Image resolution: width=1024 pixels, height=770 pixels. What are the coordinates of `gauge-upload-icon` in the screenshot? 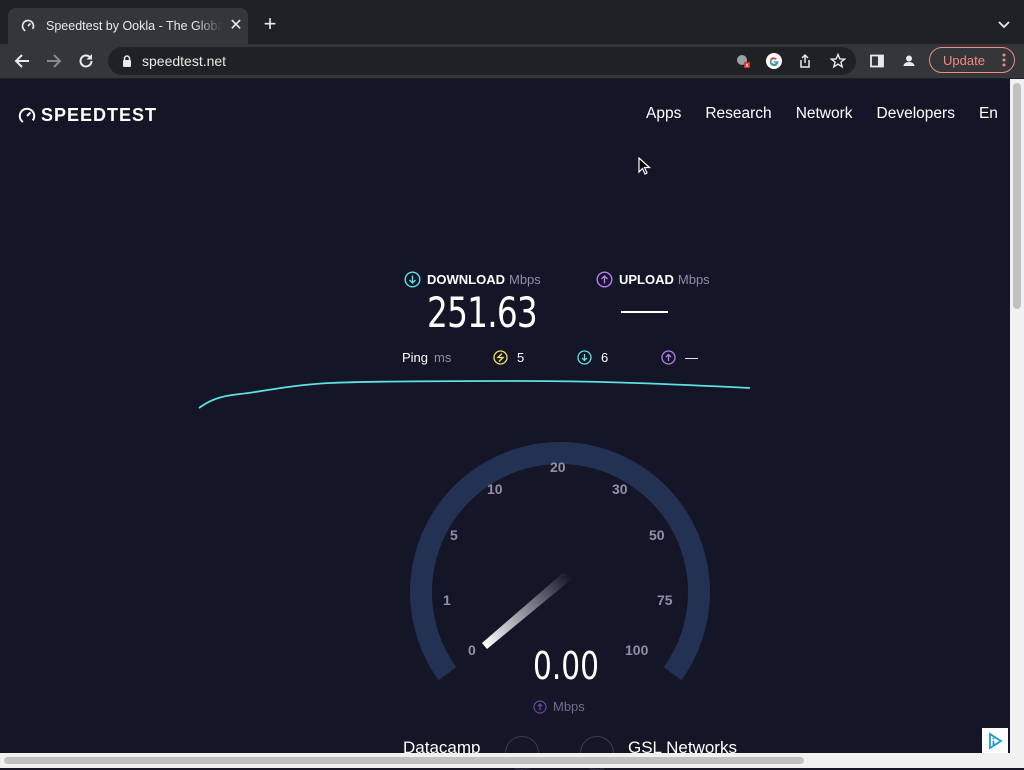 It's located at (540, 706).